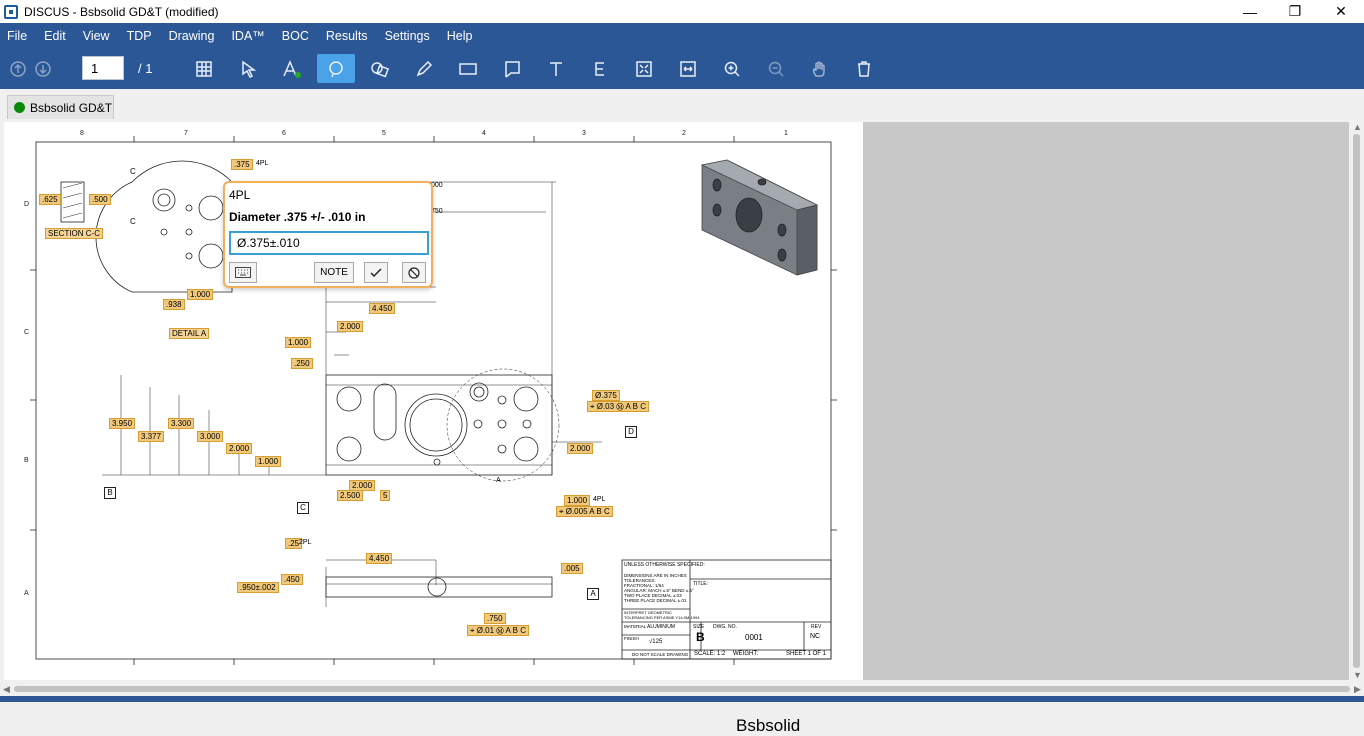 This screenshot has height=736, width=1364. What do you see at coordinates (151, 436) in the screenshot?
I see `dim-tag: 3.377` at bounding box center [151, 436].